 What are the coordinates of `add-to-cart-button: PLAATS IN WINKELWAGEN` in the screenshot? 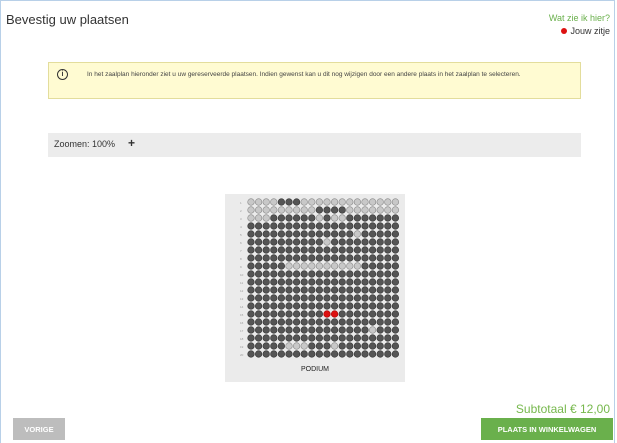 It's located at (547, 429).